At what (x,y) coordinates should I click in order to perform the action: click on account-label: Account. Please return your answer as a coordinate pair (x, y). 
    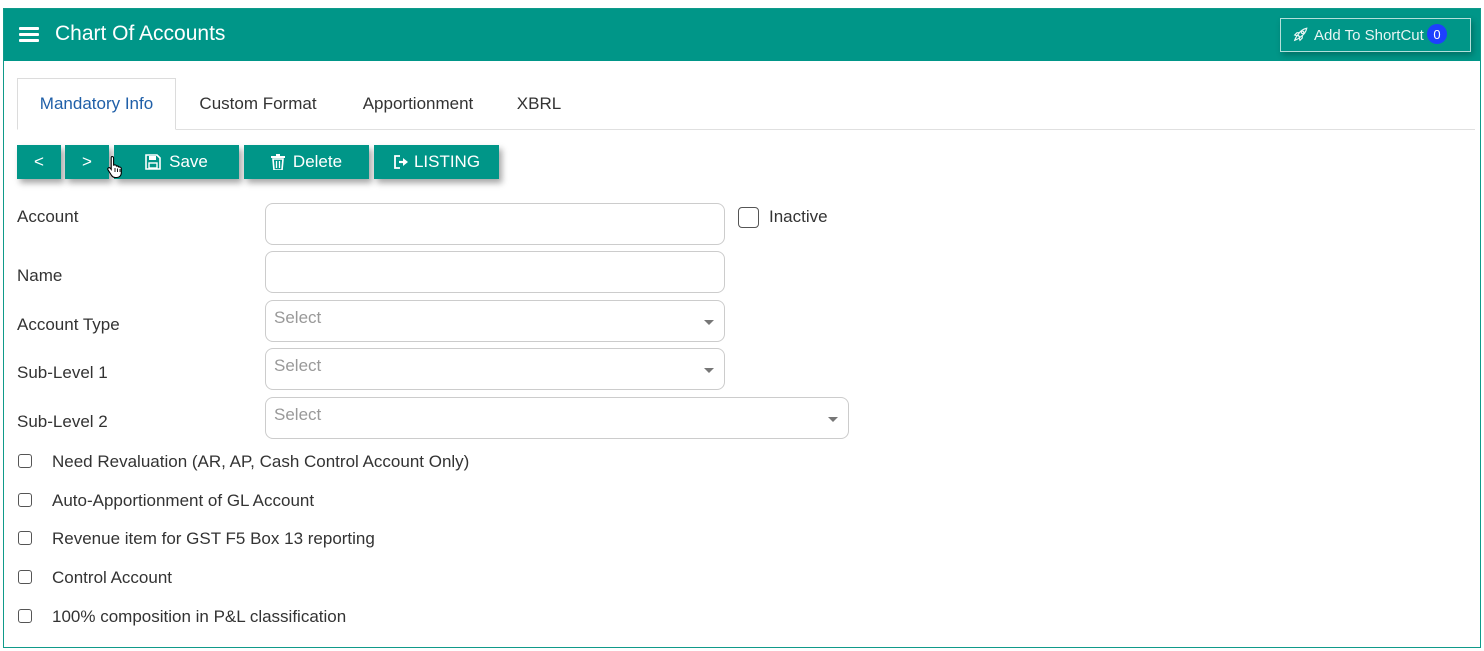
    Looking at the image, I should click on (48, 216).